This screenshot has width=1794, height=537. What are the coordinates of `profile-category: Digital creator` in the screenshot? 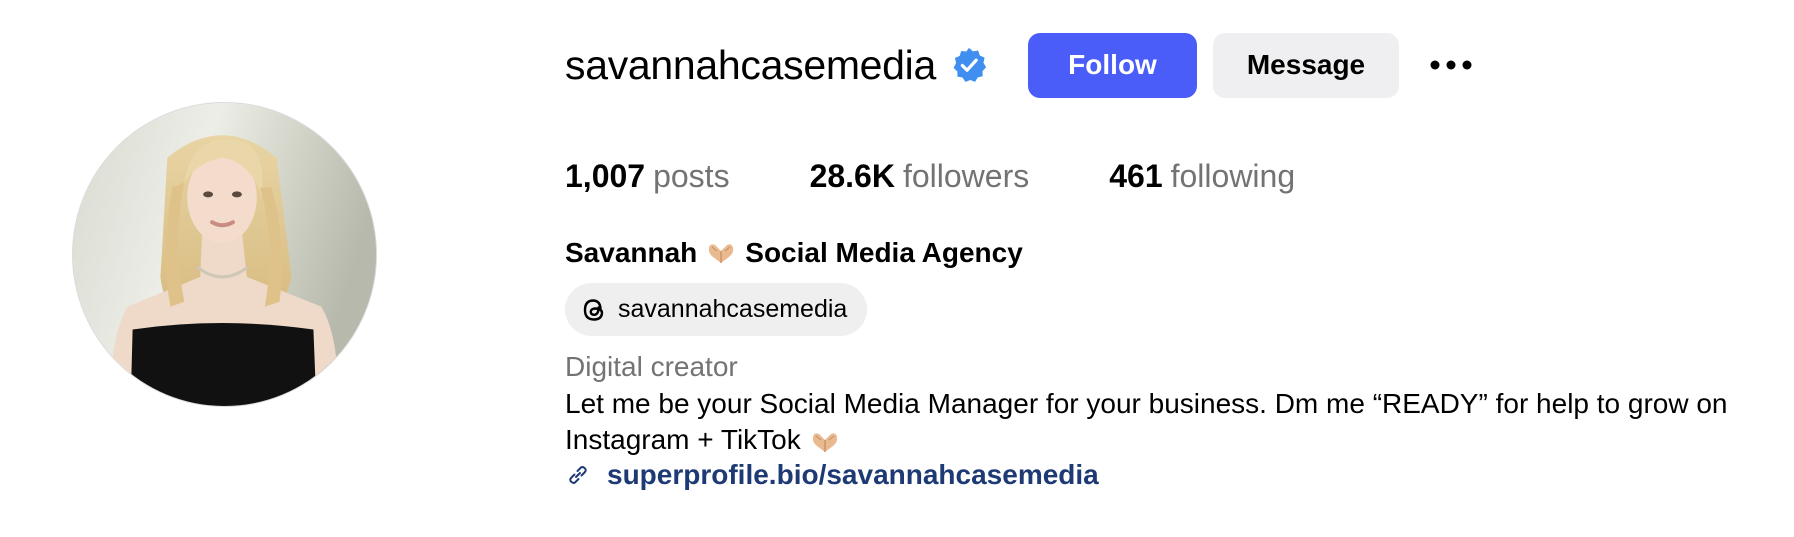 It's located at (651, 366).